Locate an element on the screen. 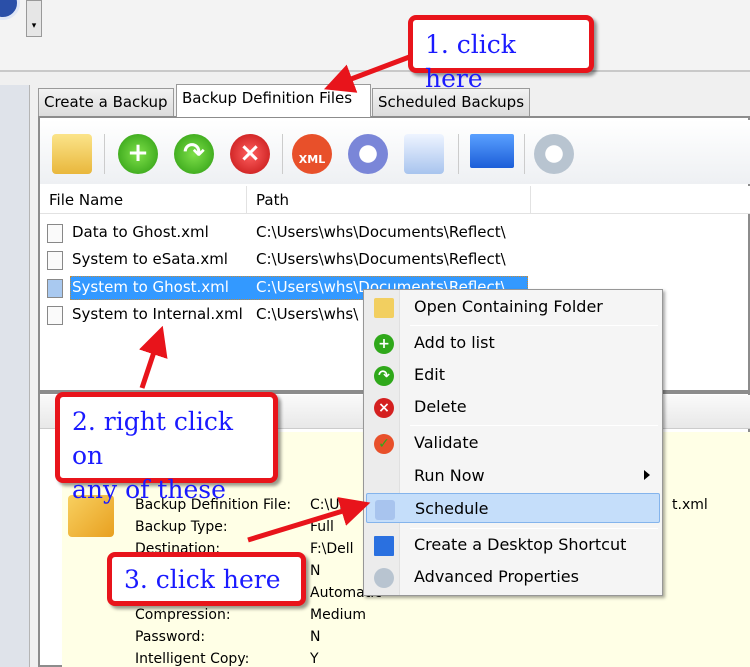 Image resolution: width=750 pixels, height=667 pixels. arrow-step2 is located at coordinates (153, 357).